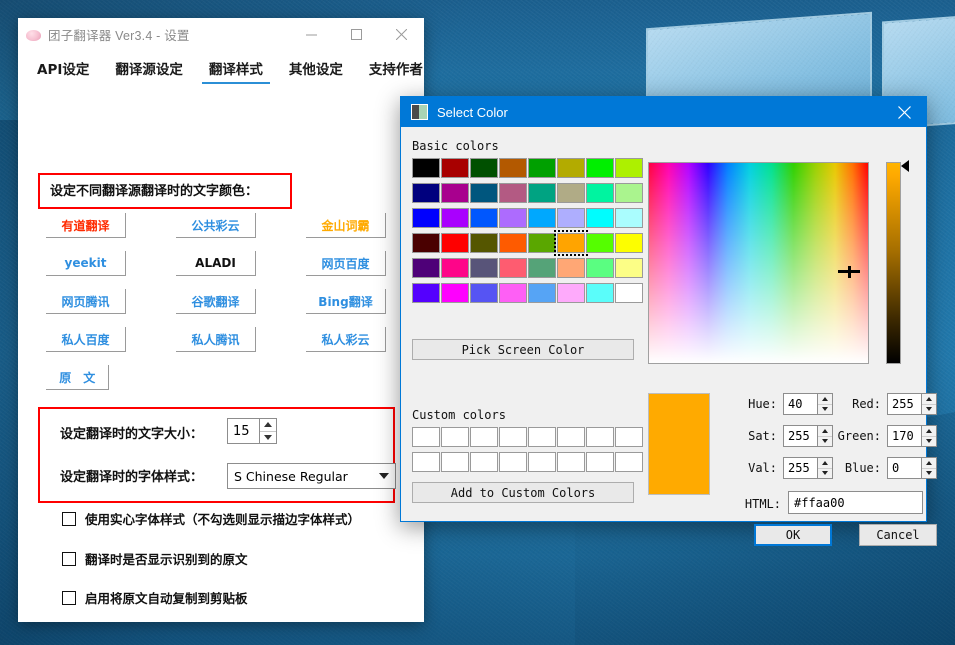  What do you see at coordinates (800, 404) in the screenshot?
I see `hue-value: 40` at bounding box center [800, 404].